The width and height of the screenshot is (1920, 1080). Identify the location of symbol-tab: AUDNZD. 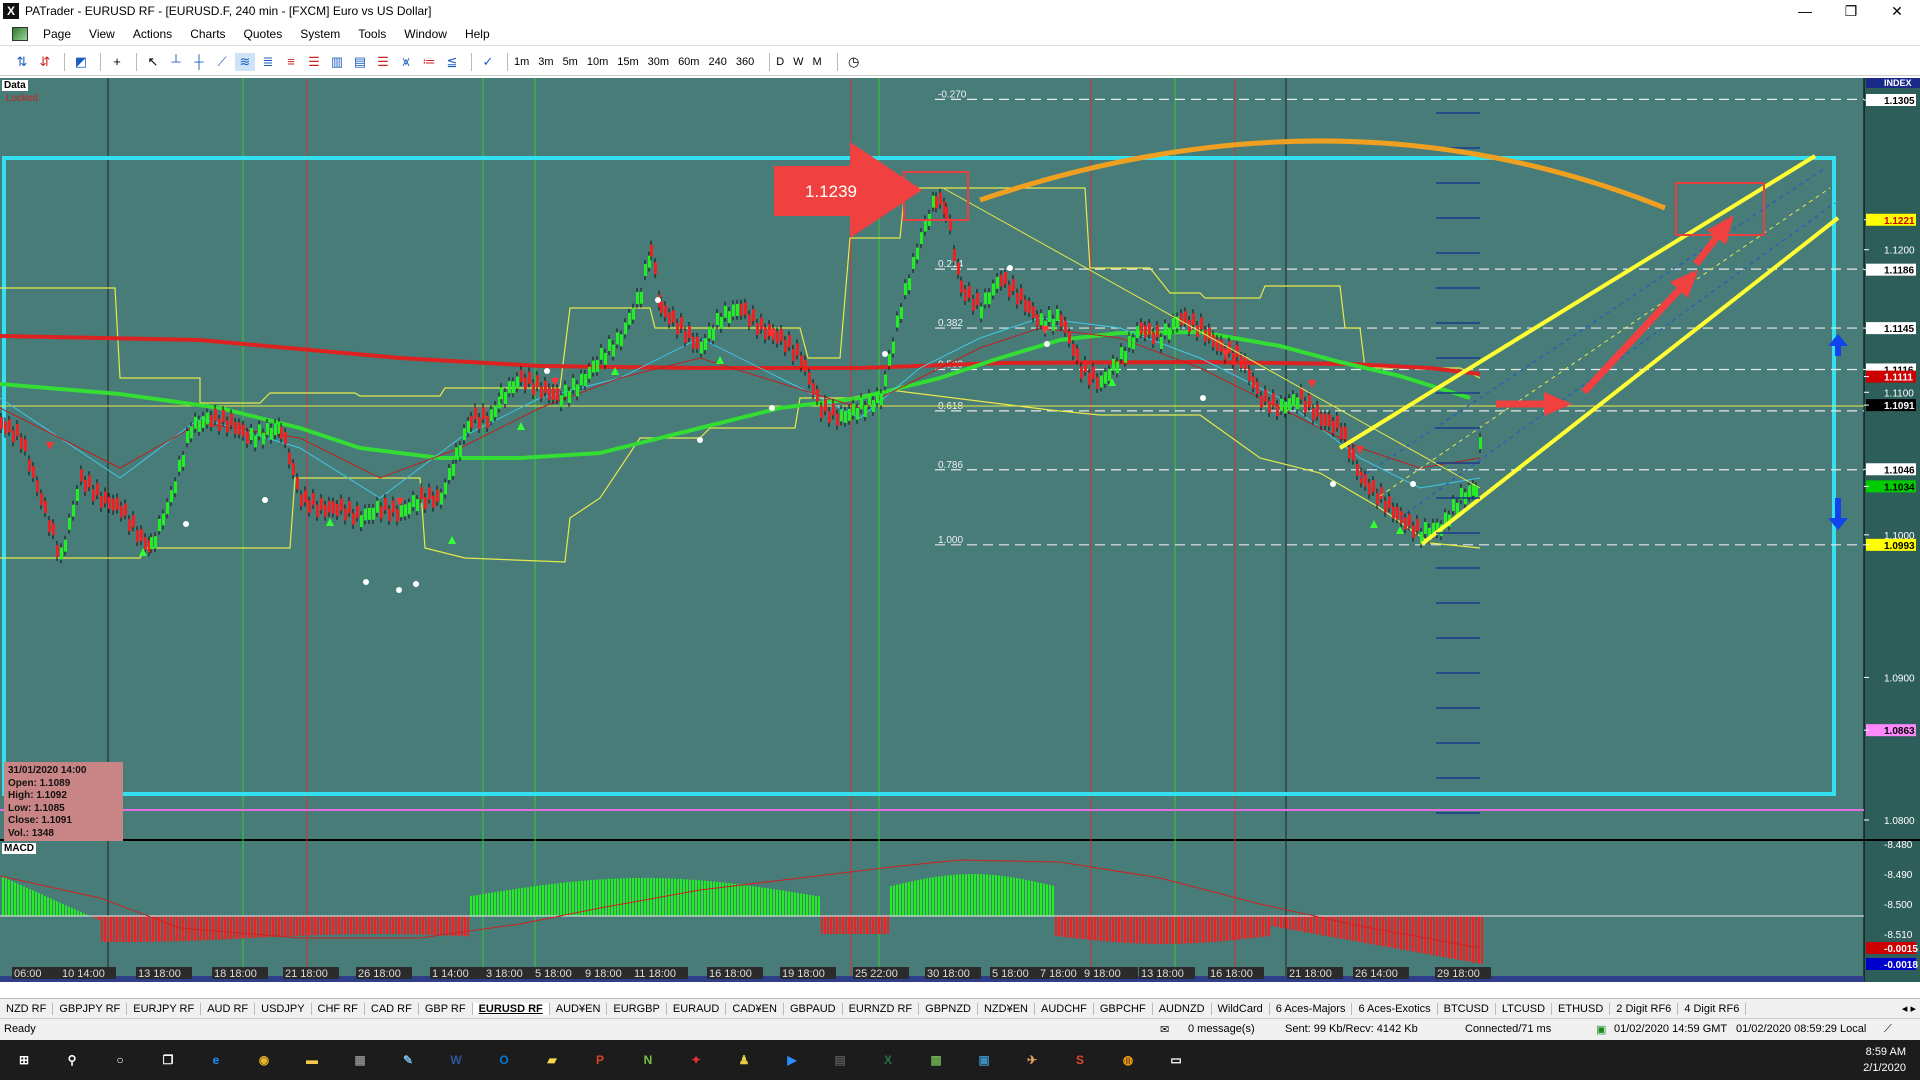
(1182, 1008).